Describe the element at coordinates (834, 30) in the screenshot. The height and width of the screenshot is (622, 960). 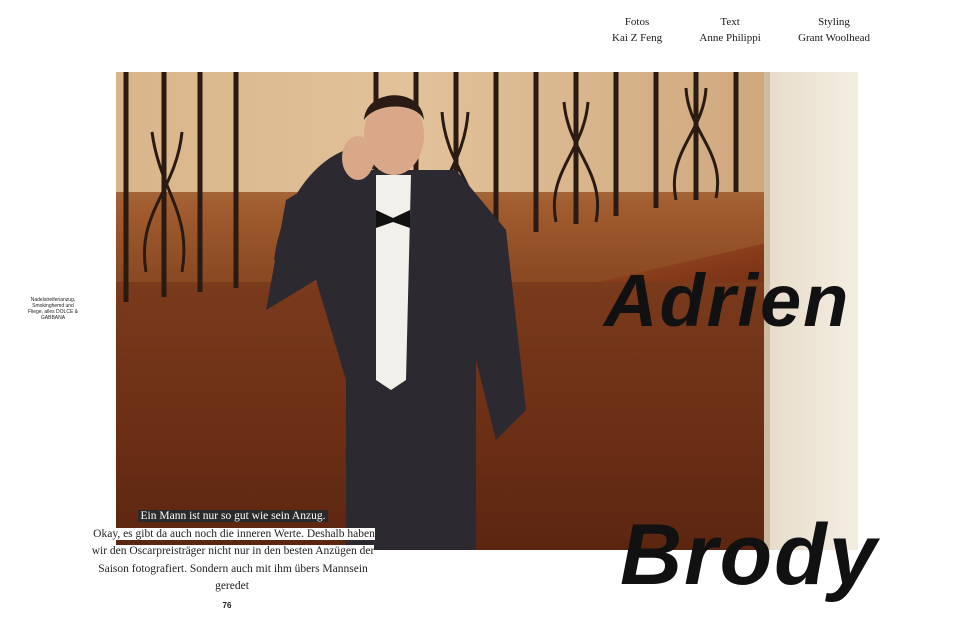
I see `credit-styling: Styling Grant Woolhead` at that location.